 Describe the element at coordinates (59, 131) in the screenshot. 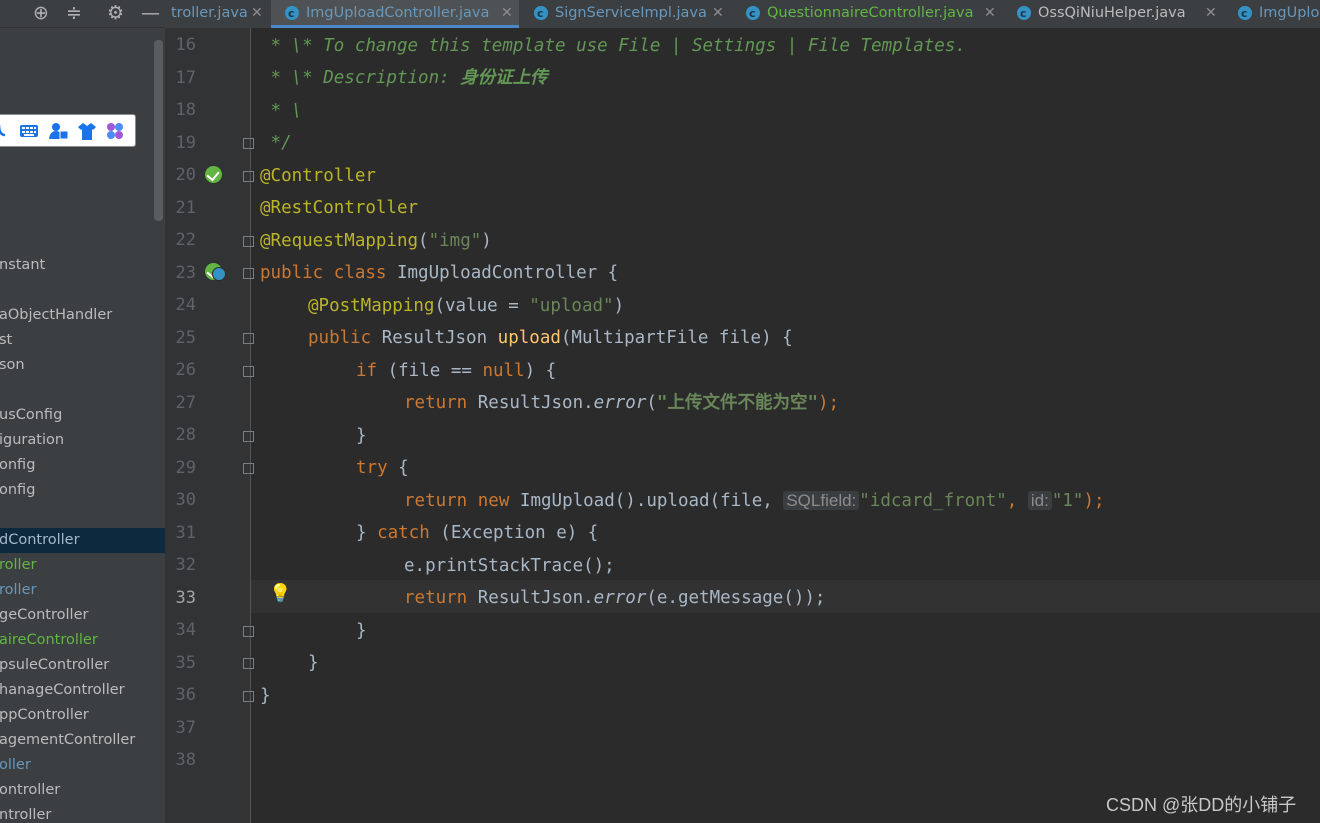

I see `user-icon` at that location.